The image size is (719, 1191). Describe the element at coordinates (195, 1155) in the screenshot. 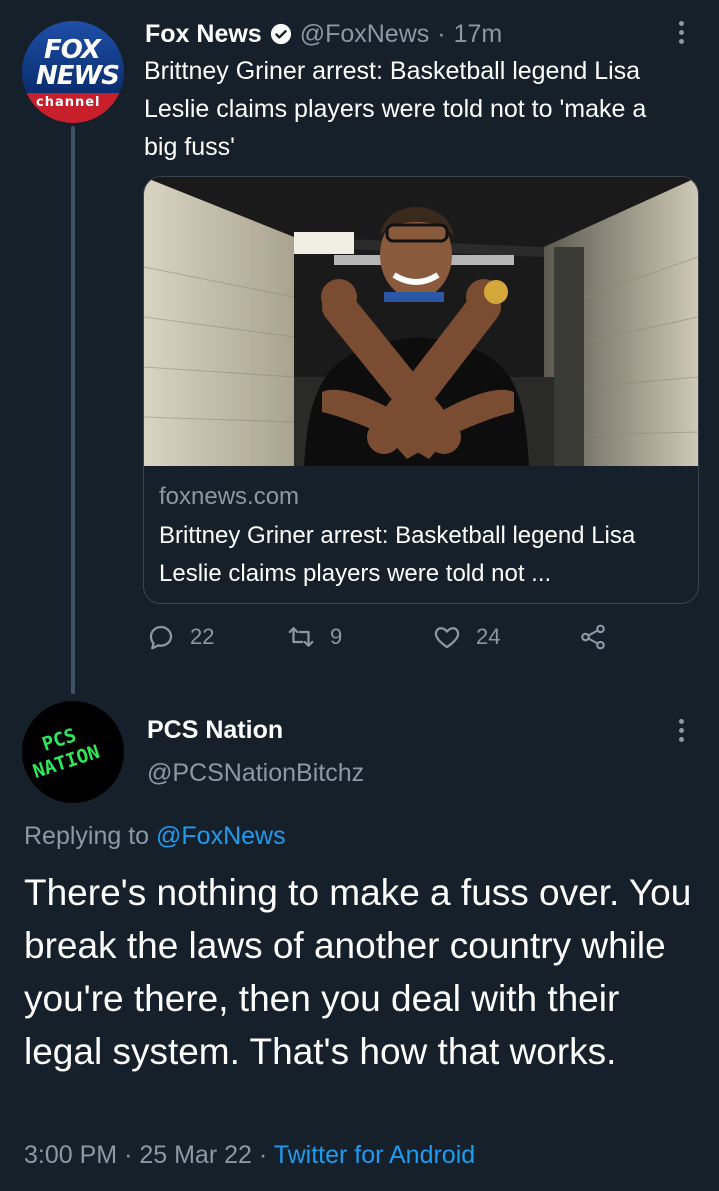

I see `tweet-date: 25 Mar 22` at that location.